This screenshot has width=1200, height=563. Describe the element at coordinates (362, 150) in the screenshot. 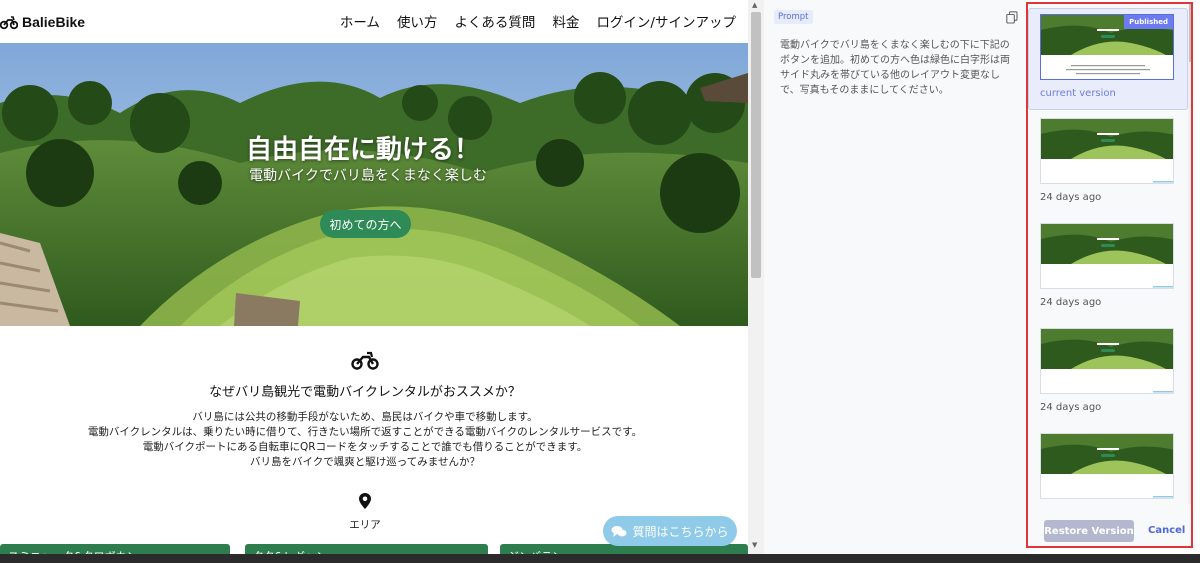

I see `hero-title: 自由自在に動ける！` at that location.